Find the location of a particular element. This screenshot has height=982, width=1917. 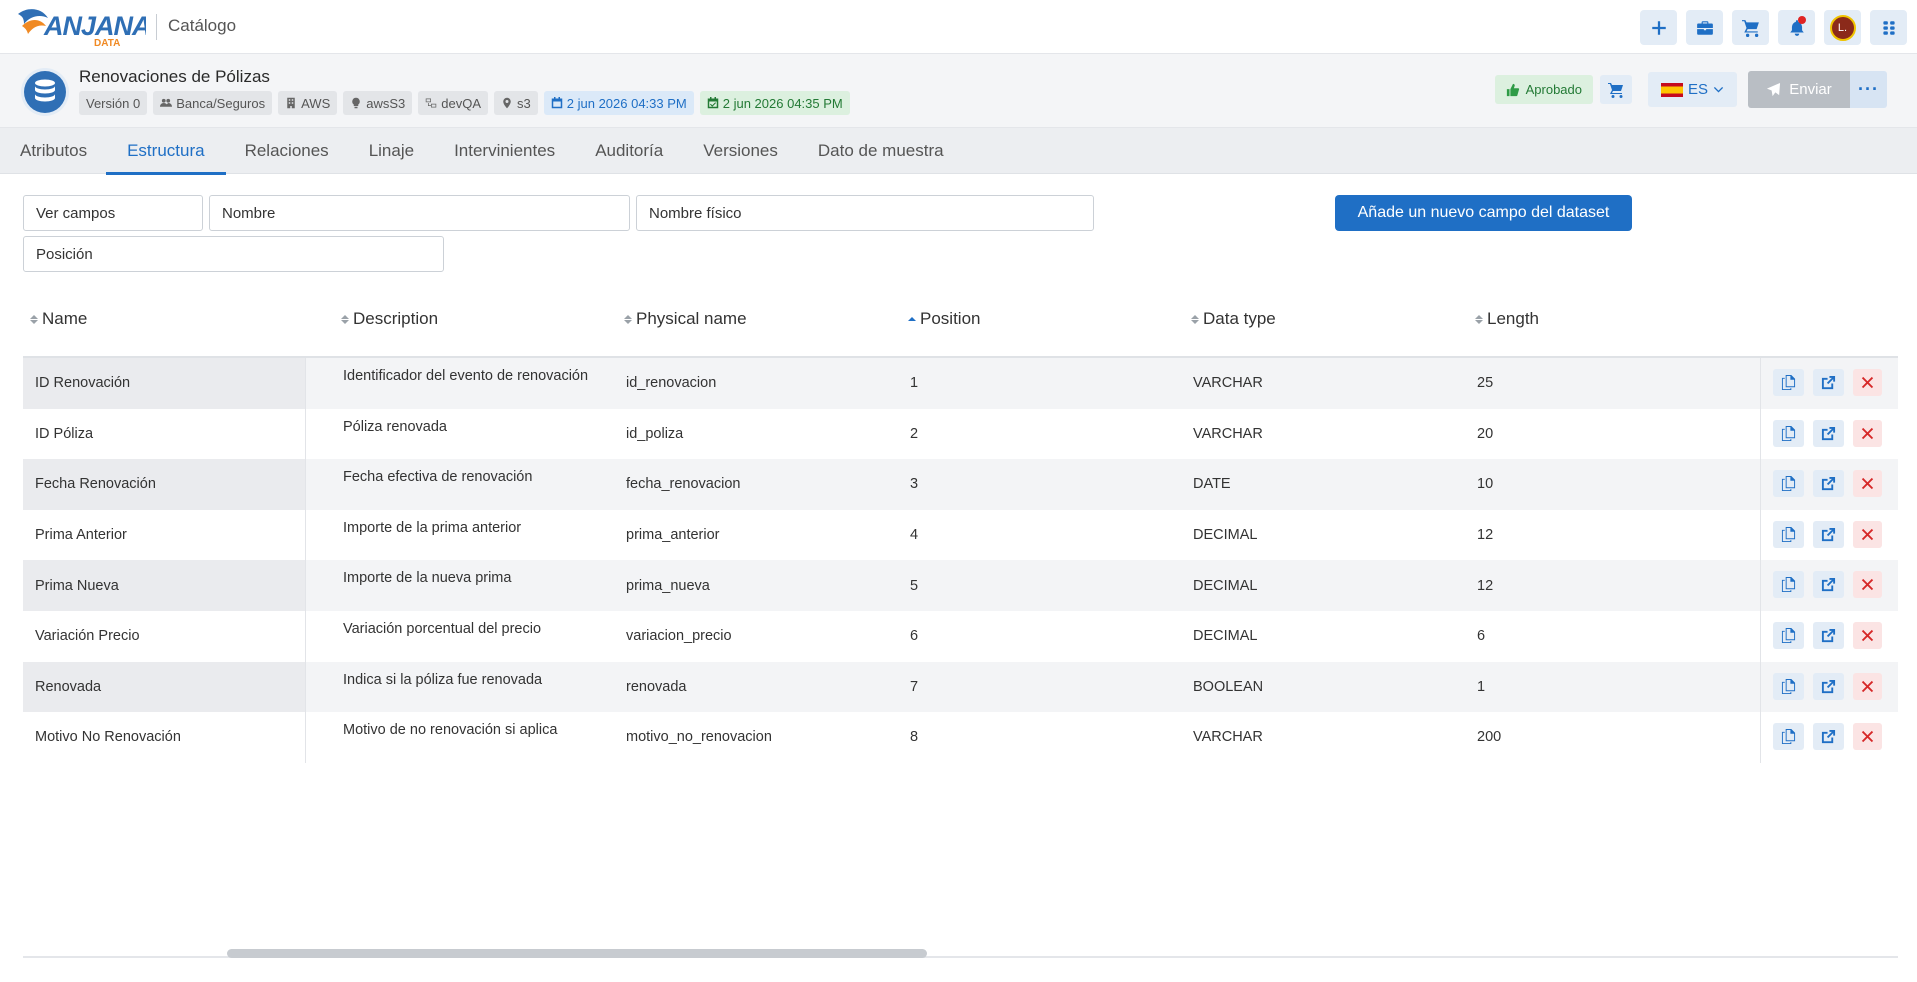

nombre-filter: Nombre is located at coordinates (419, 213).